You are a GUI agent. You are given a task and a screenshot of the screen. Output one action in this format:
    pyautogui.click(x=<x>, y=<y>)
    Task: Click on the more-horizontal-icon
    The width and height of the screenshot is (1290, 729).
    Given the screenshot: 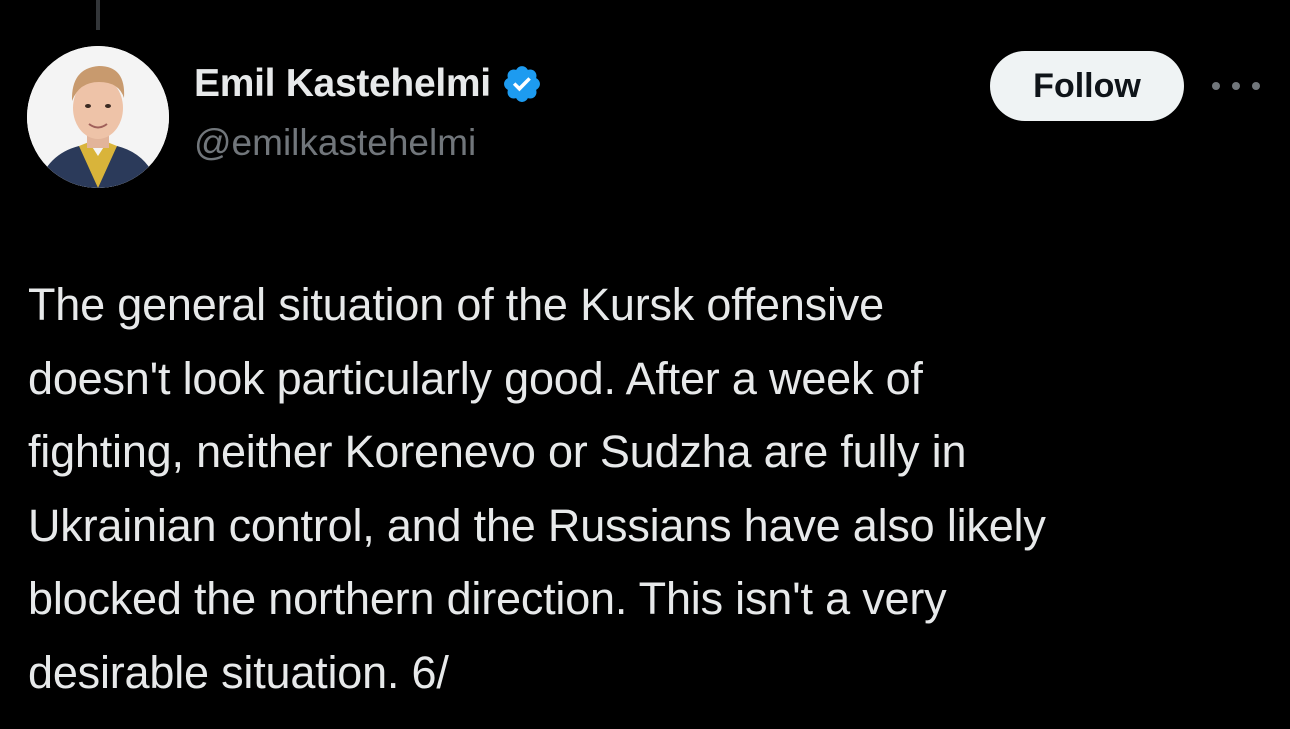 What is the action you would take?
    pyautogui.click(x=1236, y=86)
    